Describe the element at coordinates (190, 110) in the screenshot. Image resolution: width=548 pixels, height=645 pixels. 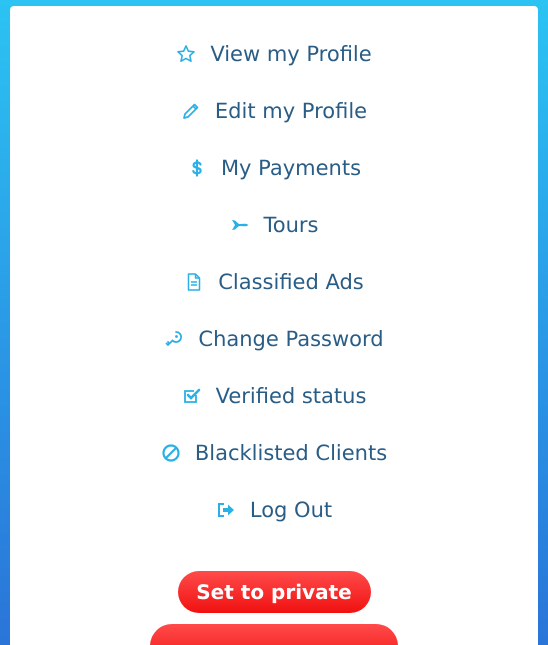
I see `pencil-icon` at that location.